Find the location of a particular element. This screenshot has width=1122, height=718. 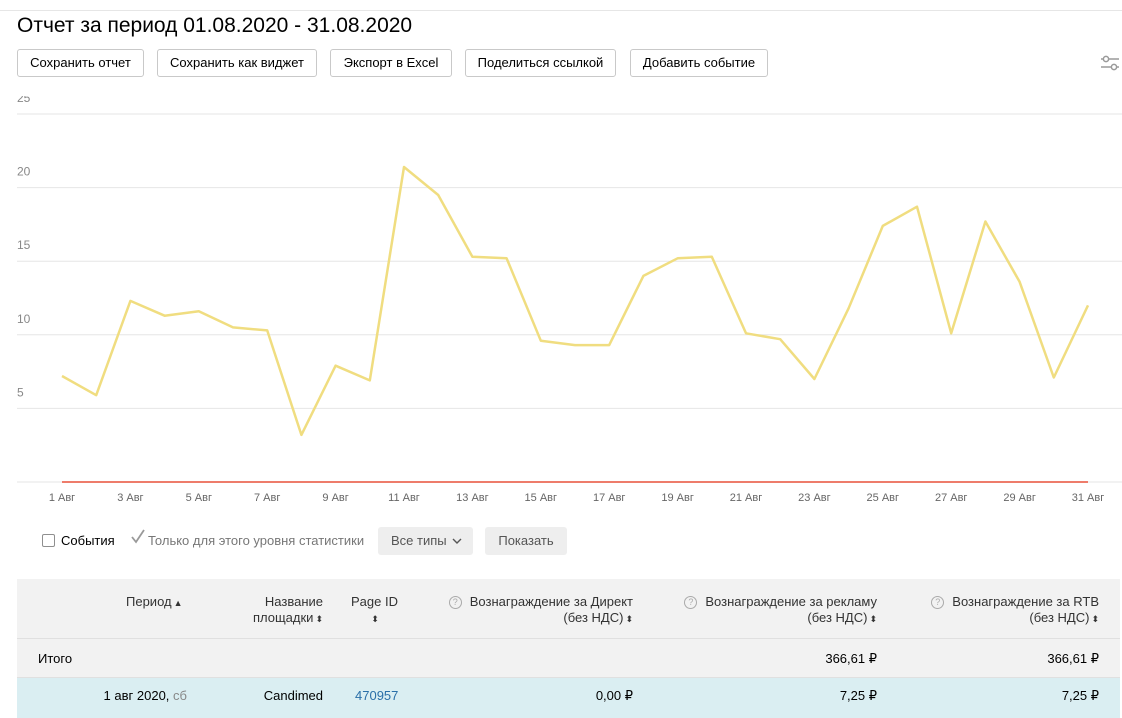

col-rtb: ? Вознаграждение за RTB (без НДС) ⬍ is located at coordinates (1014, 610).